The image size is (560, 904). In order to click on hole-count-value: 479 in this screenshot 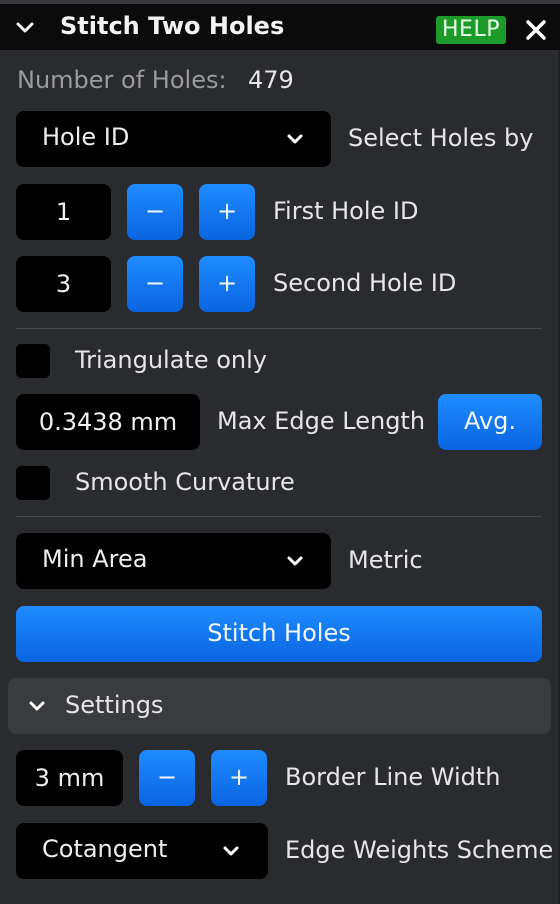, I will do `click(271, 80)`.